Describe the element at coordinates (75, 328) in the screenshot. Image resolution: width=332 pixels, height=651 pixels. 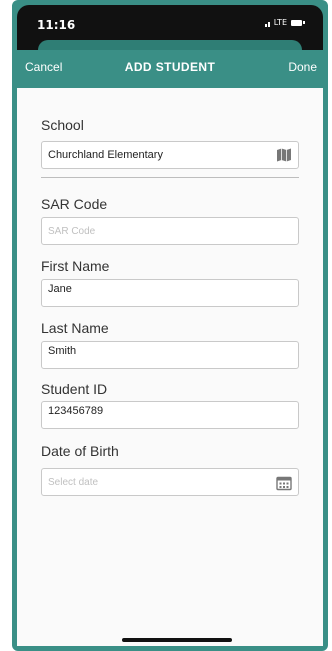
I see `last-name-label: Last Name` at that location.